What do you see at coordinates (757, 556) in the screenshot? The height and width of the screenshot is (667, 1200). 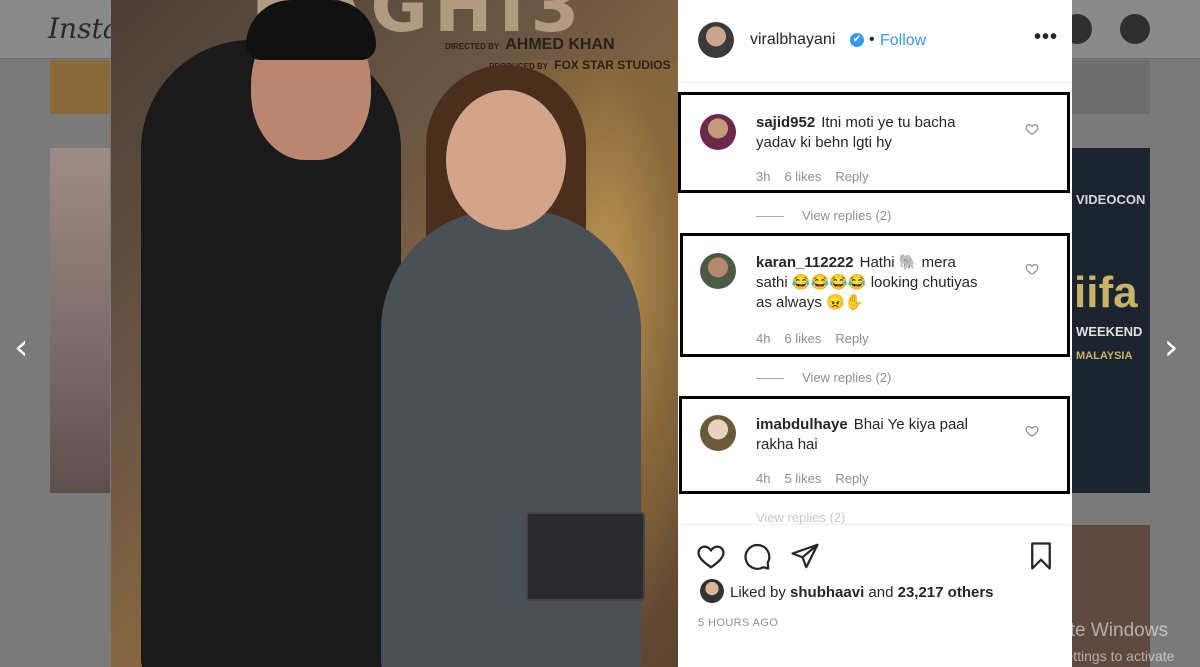 I see `comment-bubble-icon` at bounding box center [757, 556].